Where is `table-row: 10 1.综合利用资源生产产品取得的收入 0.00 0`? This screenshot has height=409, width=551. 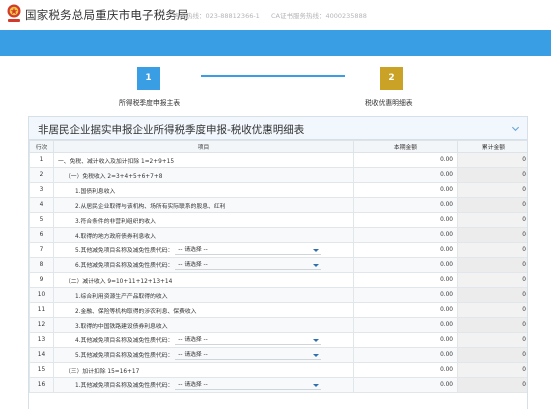
table-row: 10 1.综合利用资源生产产品取得的收入 0.00 0 is located at coordinates (278, 295).